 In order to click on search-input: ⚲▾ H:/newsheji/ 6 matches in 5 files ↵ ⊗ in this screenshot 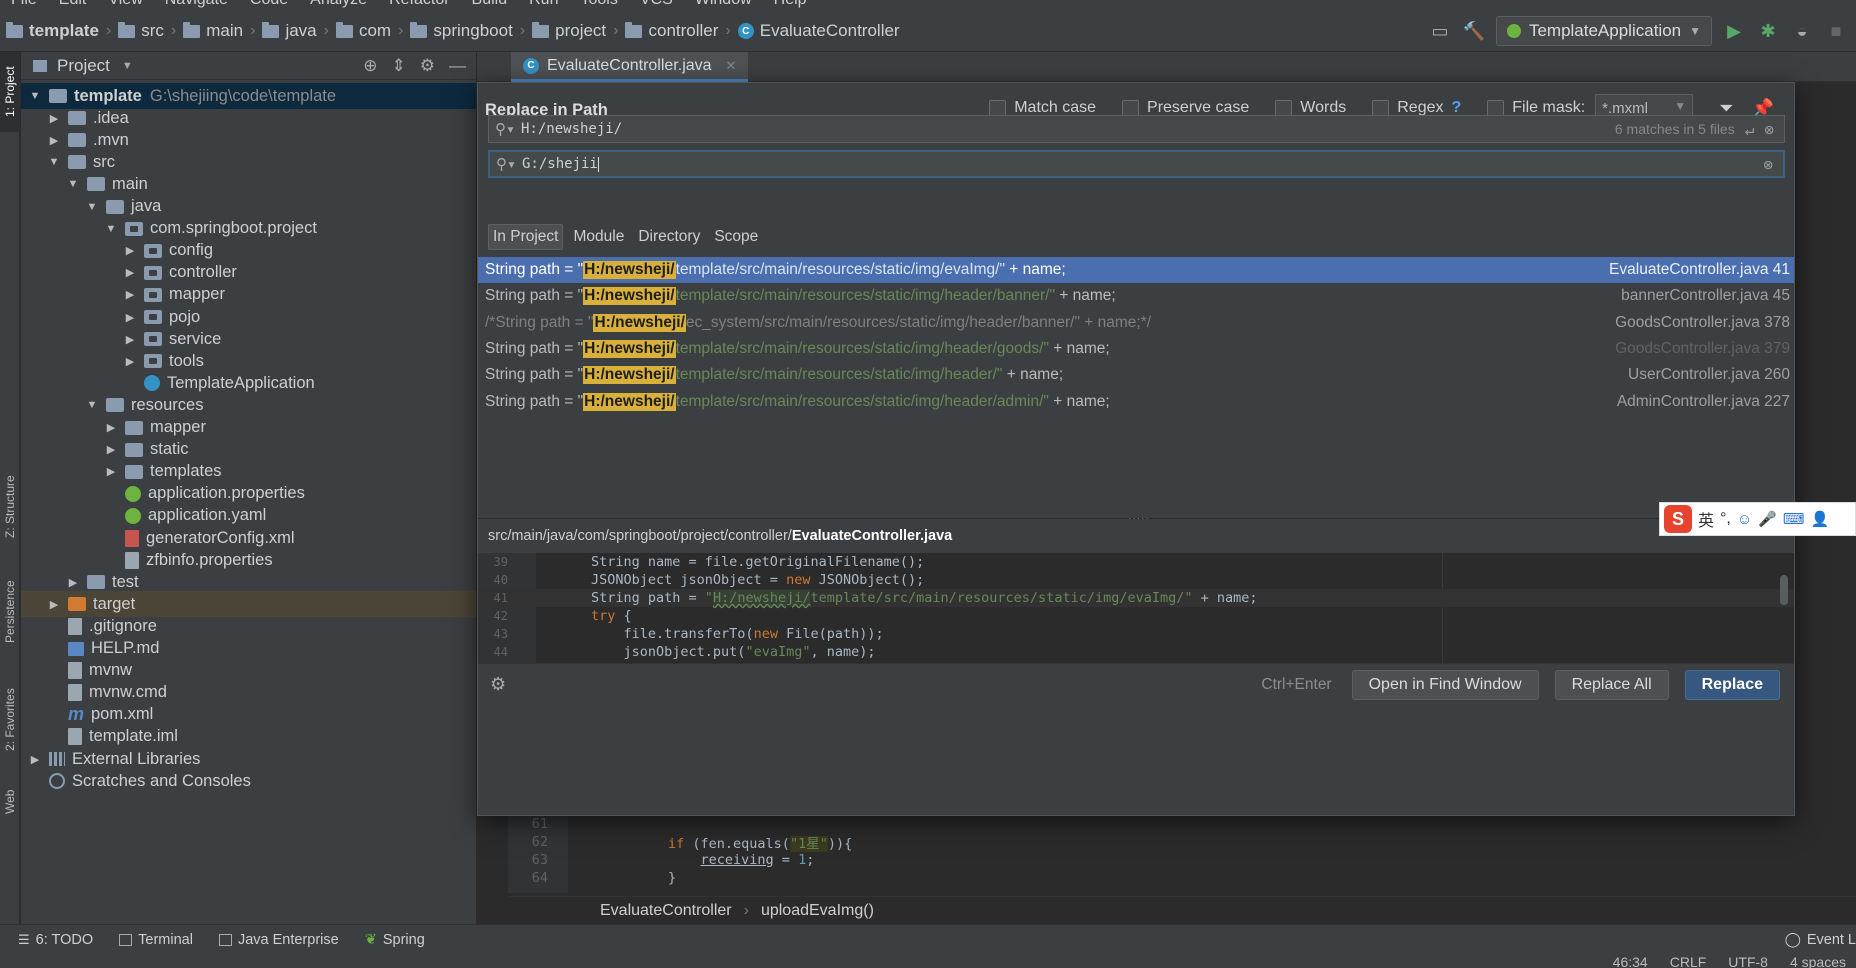, I will do `click(1136, 129)`.